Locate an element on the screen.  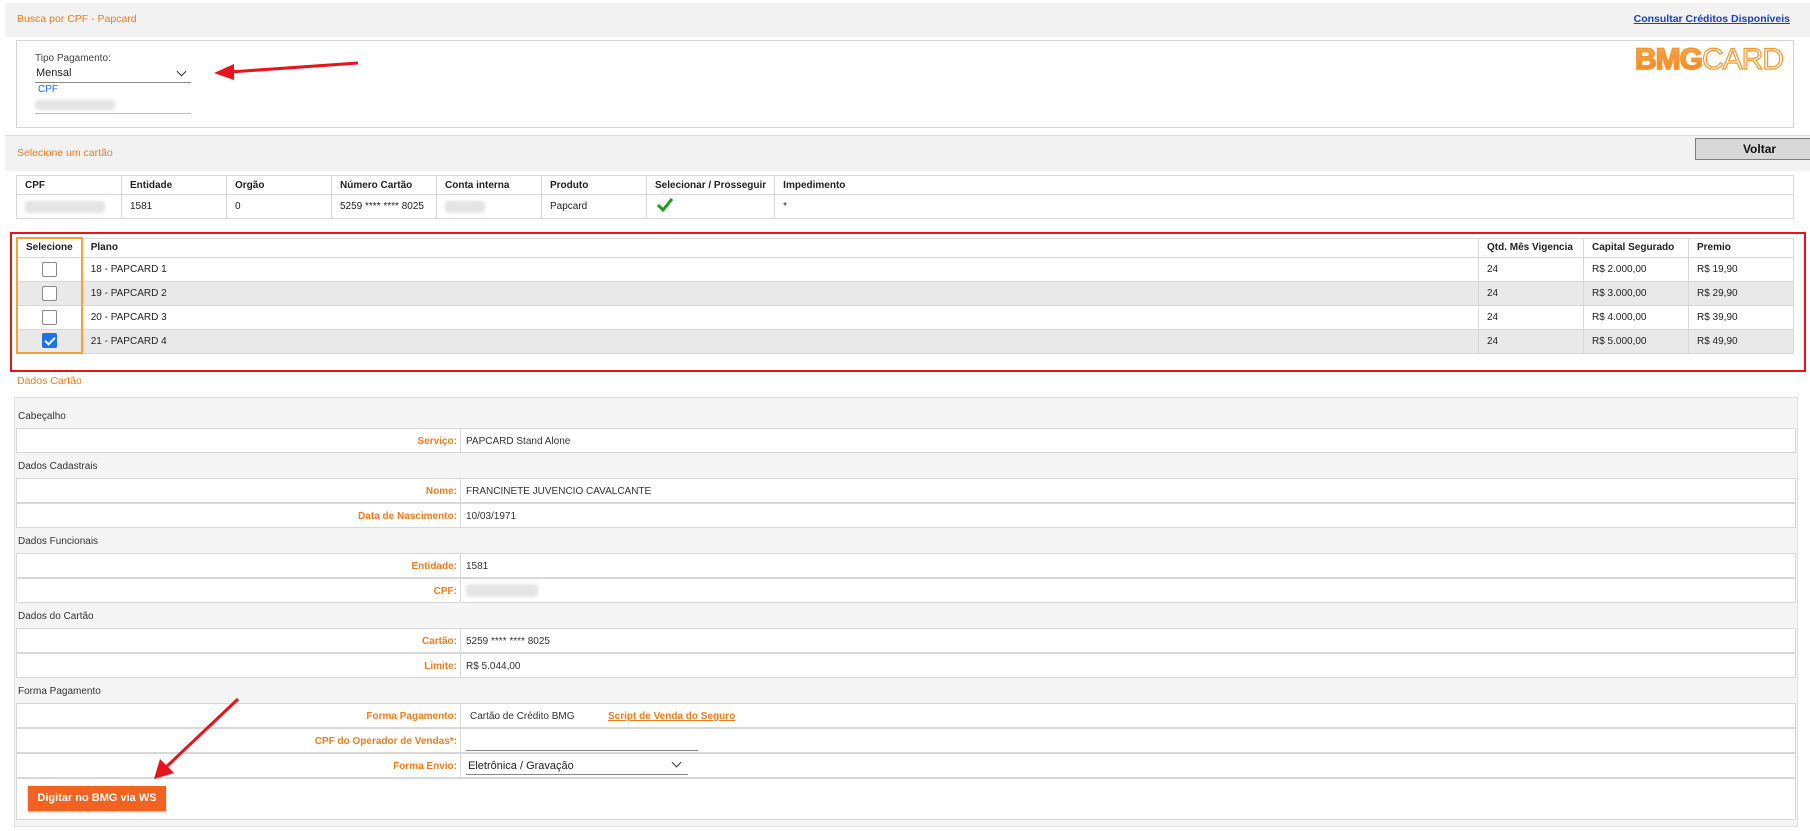
cell-capital: R$ 4.000,00 is located at coordinates (1636, 317).